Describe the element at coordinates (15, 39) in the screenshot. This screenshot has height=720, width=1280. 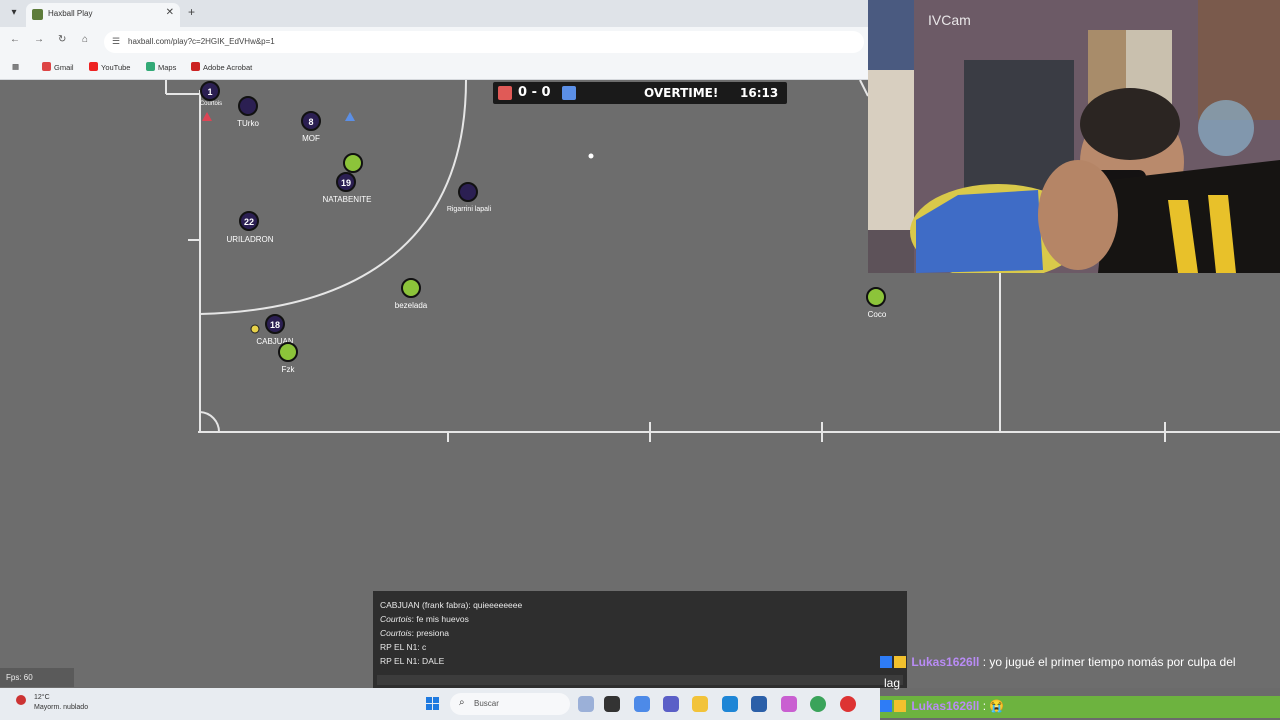
I see `back-icon: ←` at that location.